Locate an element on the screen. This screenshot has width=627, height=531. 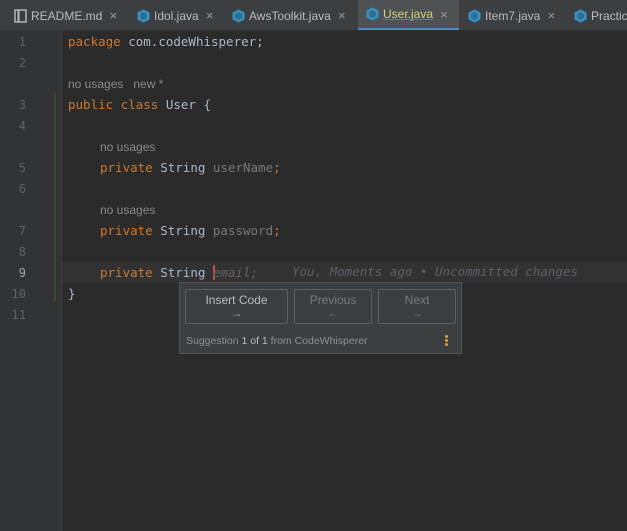
tab-label: Idol.java is located at coordinates (176, 15).